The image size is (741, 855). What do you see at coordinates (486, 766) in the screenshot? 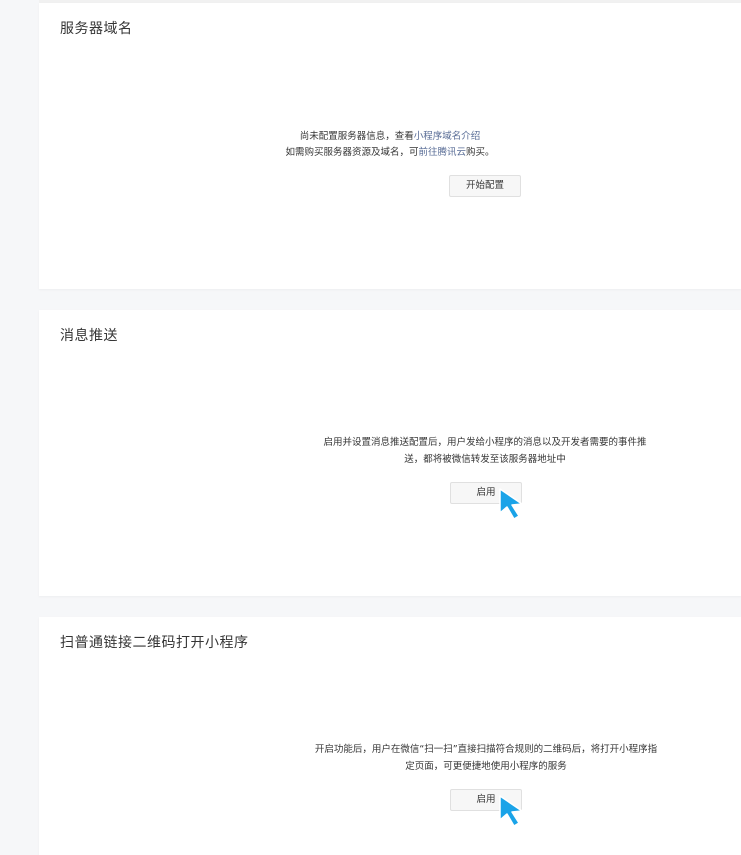
I see `qrcode-desc-line2: 定页面，可更便捷地使用小程序的服务` at bounding box center [486, 766].